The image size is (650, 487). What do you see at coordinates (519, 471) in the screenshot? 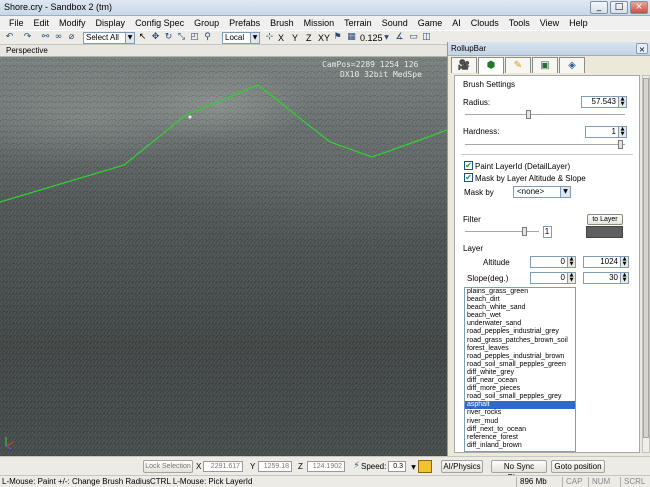
I see `no-sync-player-button: No Sync Player` at bounding box center [519, 471].